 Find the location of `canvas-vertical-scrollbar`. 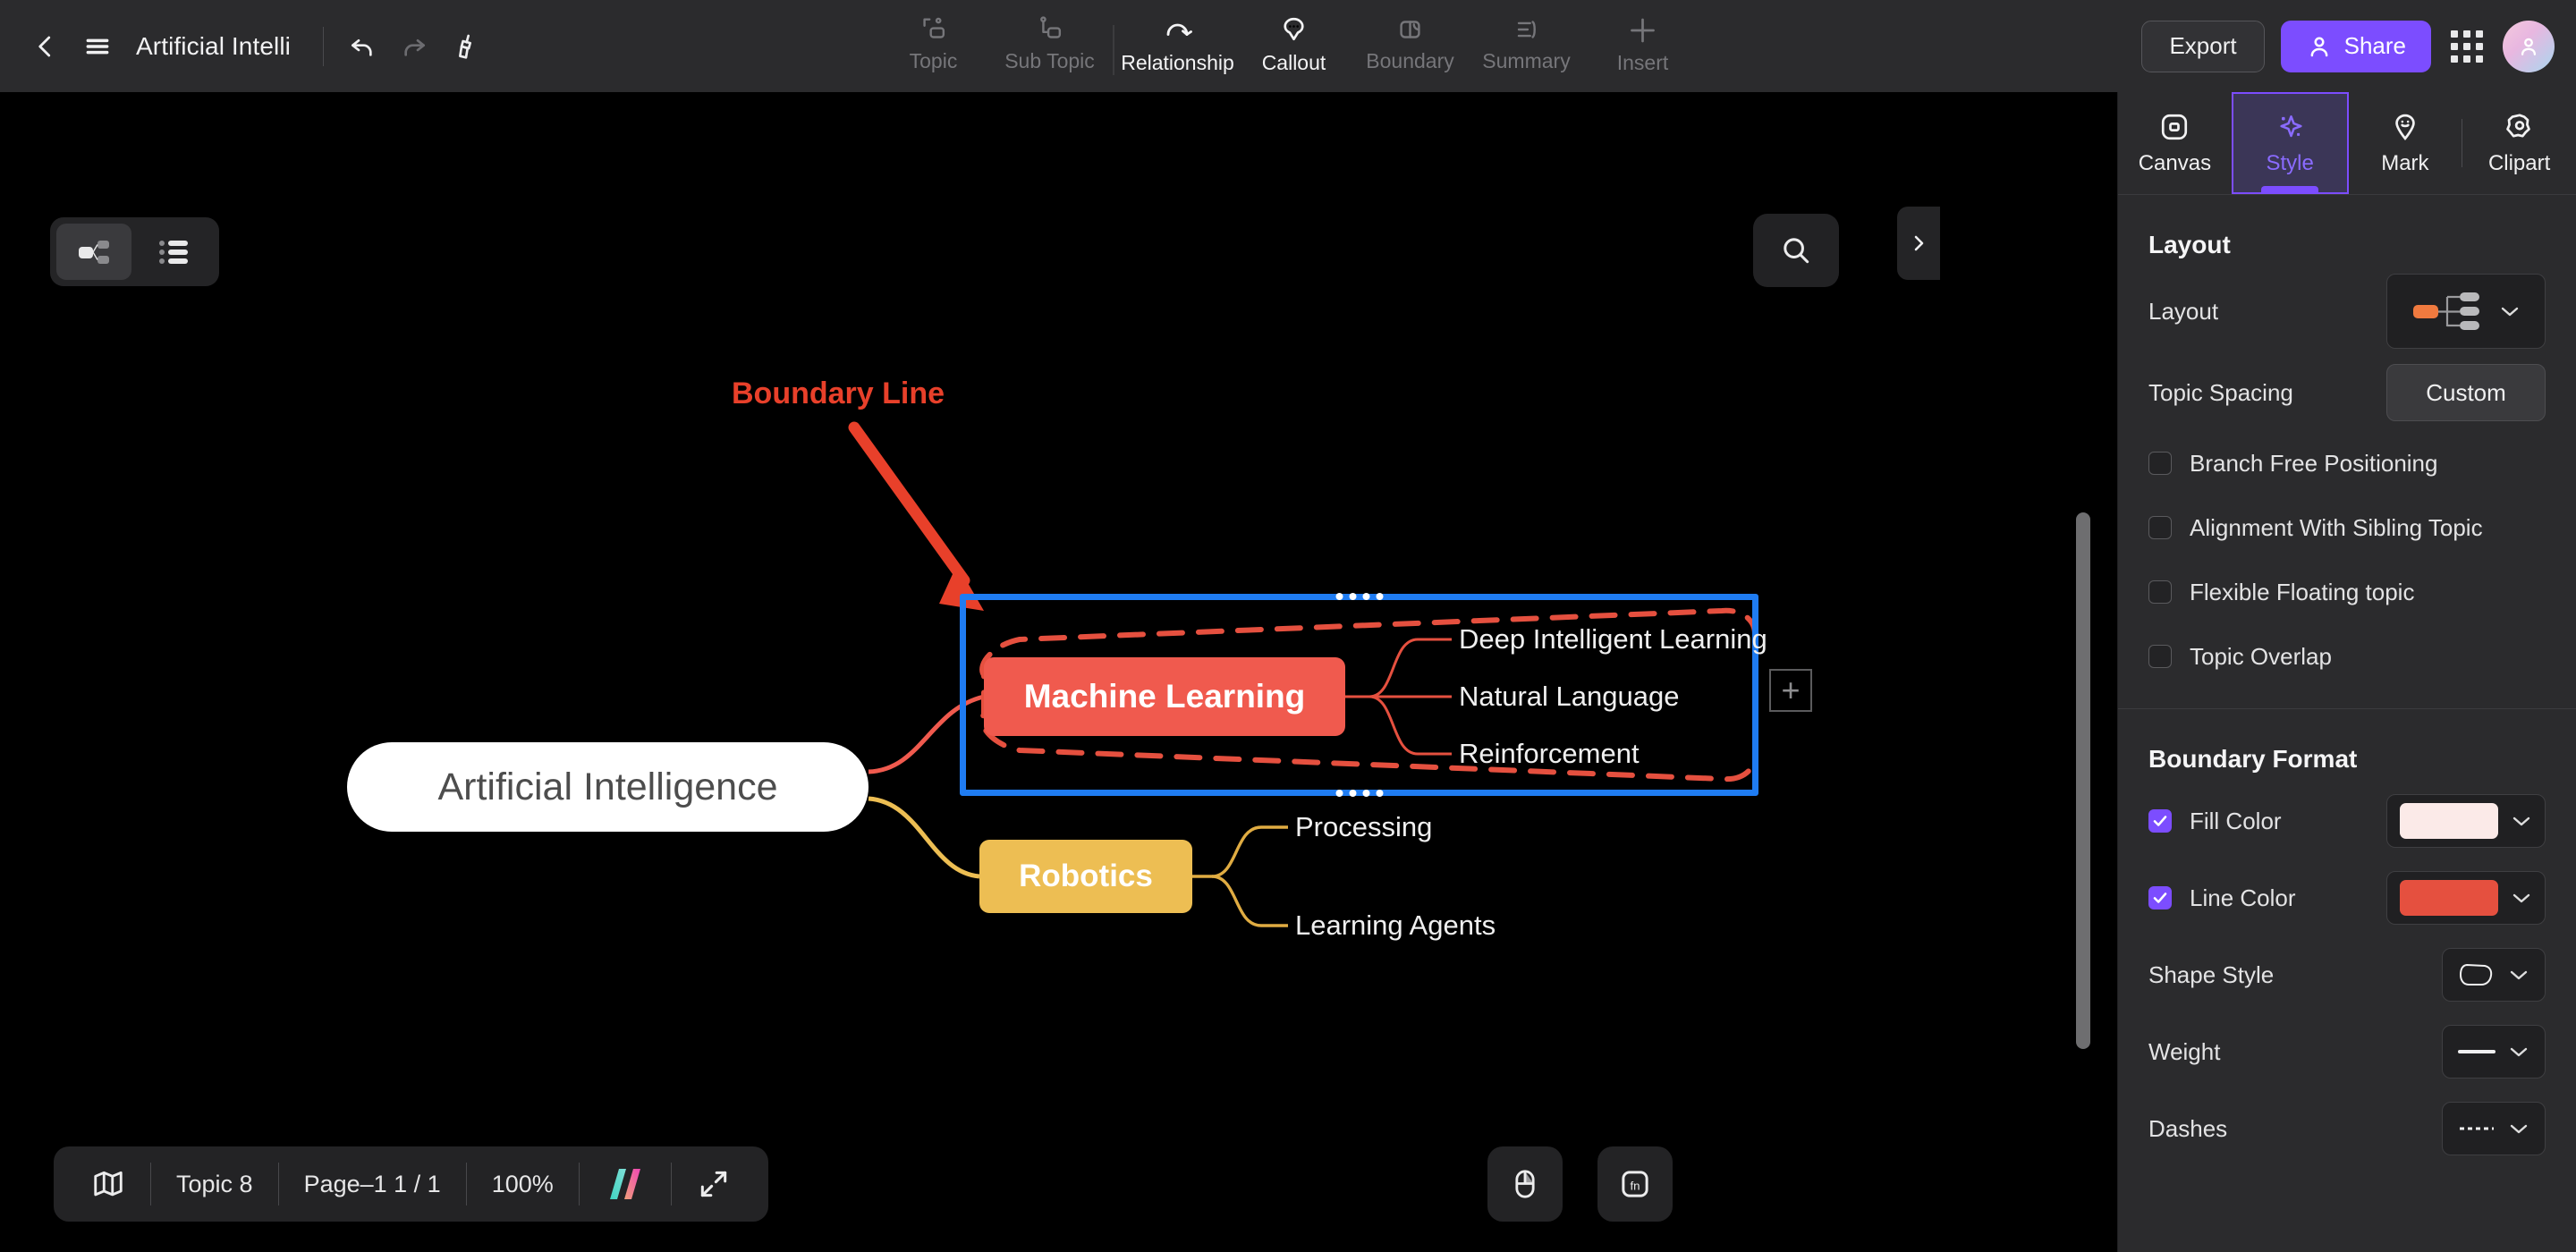

canvas-vertical-scrollbar is located at coordinates (2083, 780).